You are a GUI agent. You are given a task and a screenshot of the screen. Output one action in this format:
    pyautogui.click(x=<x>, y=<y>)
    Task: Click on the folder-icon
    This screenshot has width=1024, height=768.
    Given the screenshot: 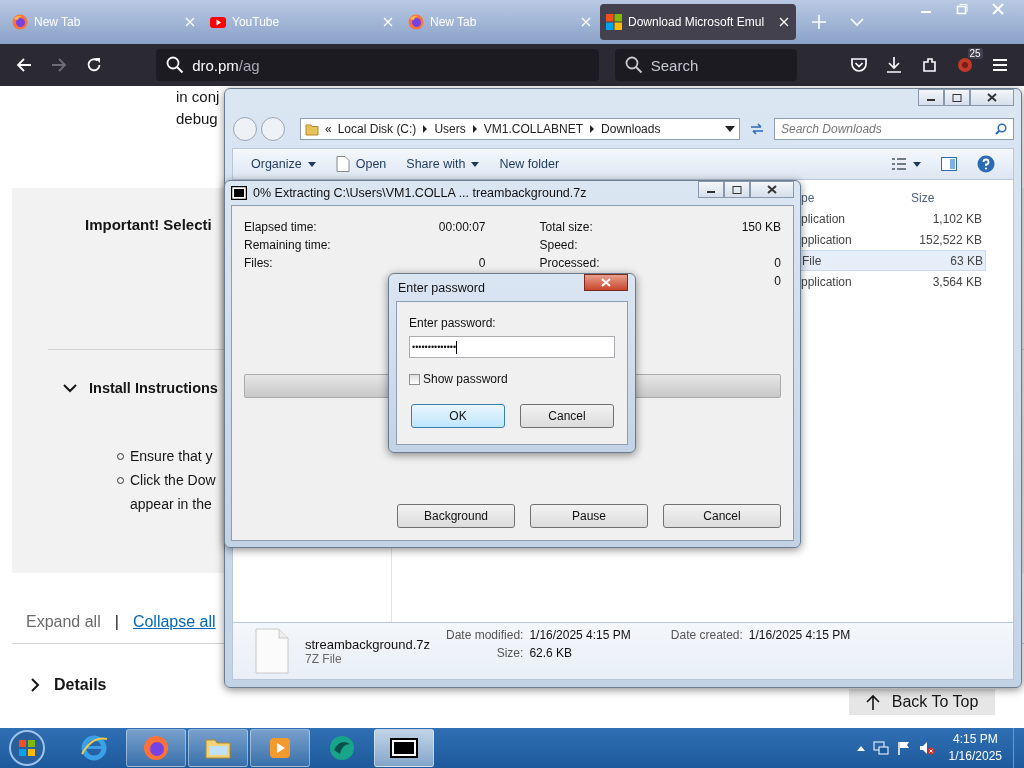 What is the action you would take?
    pyautogui.click(x=312, y=129)
    